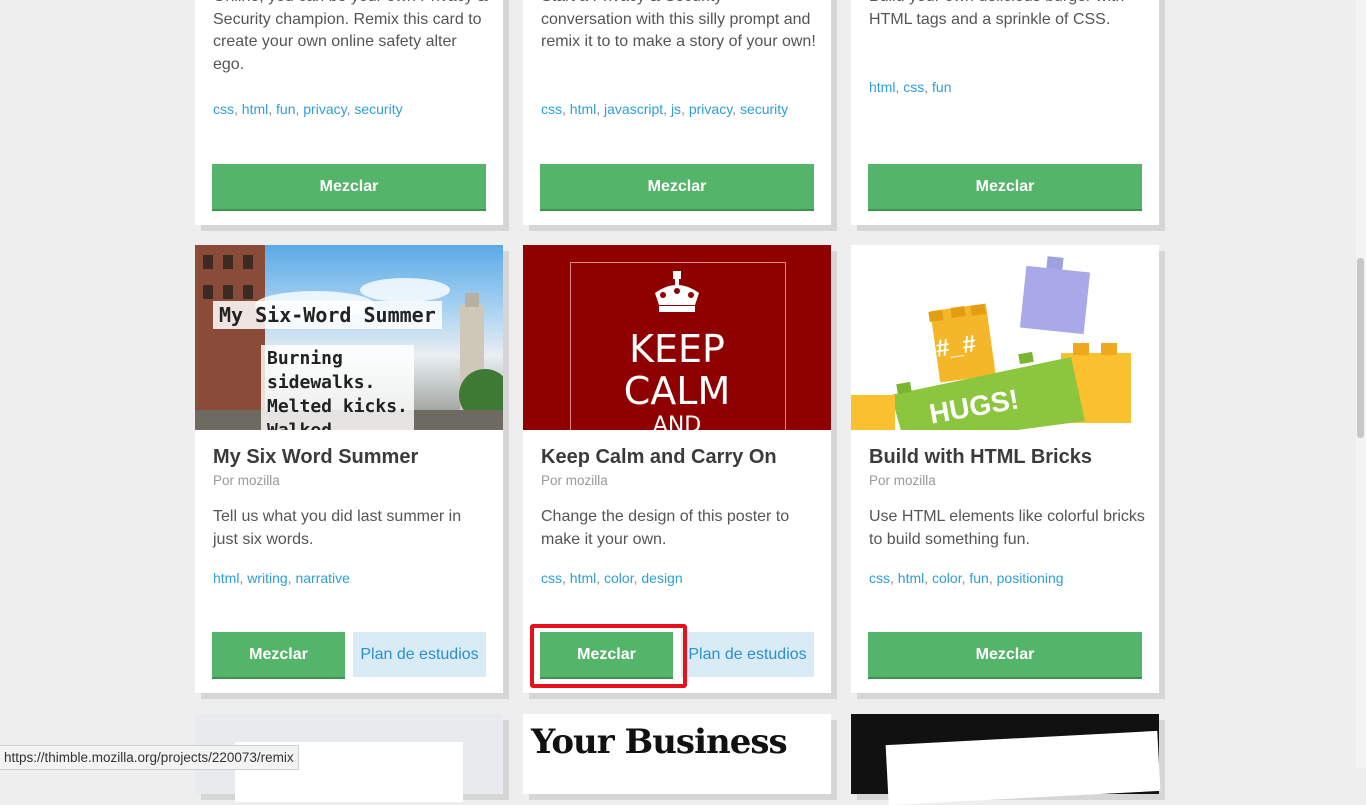  I want to click on scrollbar-thumb, so click(1360, 348).